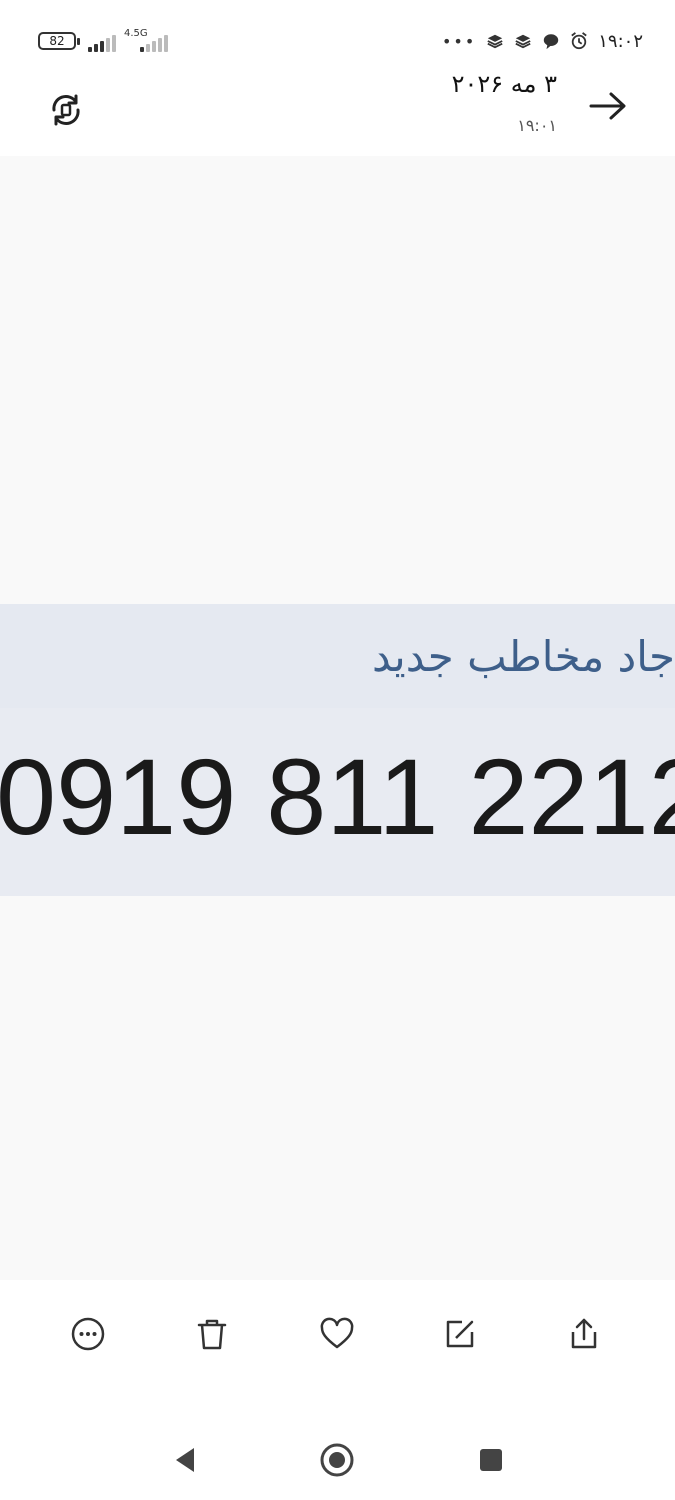 This screenshot has height=1500, width=675. What do you see at coordinates (608, 106) in the screenshot?
I see `arrow-right-icon` at bounding box center [608, 106].